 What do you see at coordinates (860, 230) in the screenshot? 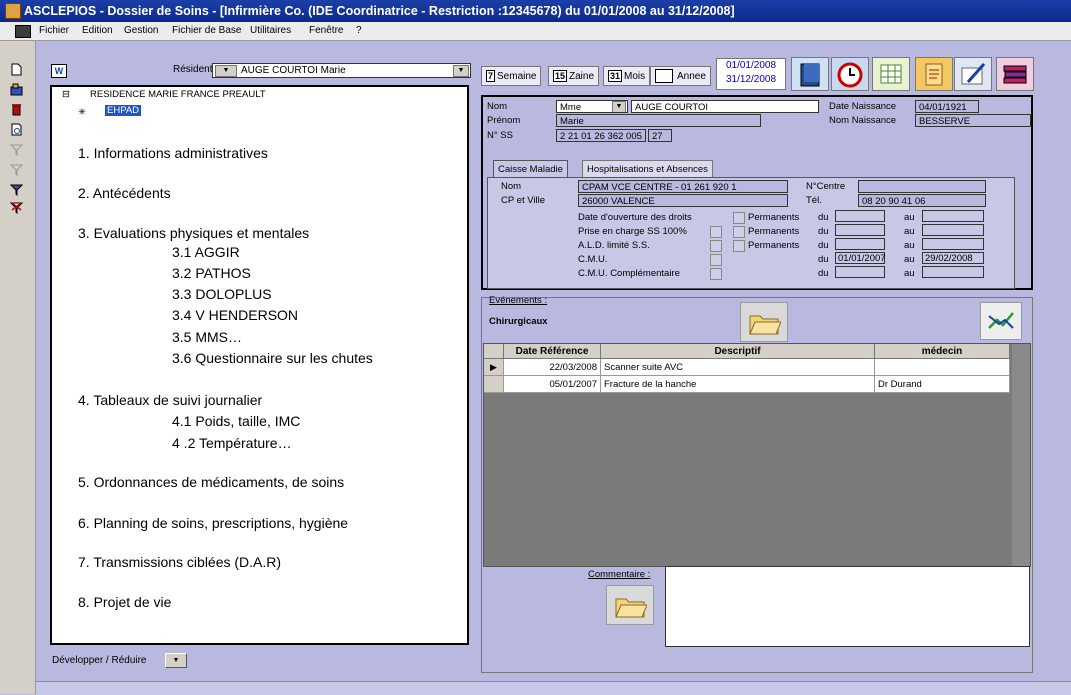
I see `prise-en-charge-du-field` at bounding box center [860, 230].